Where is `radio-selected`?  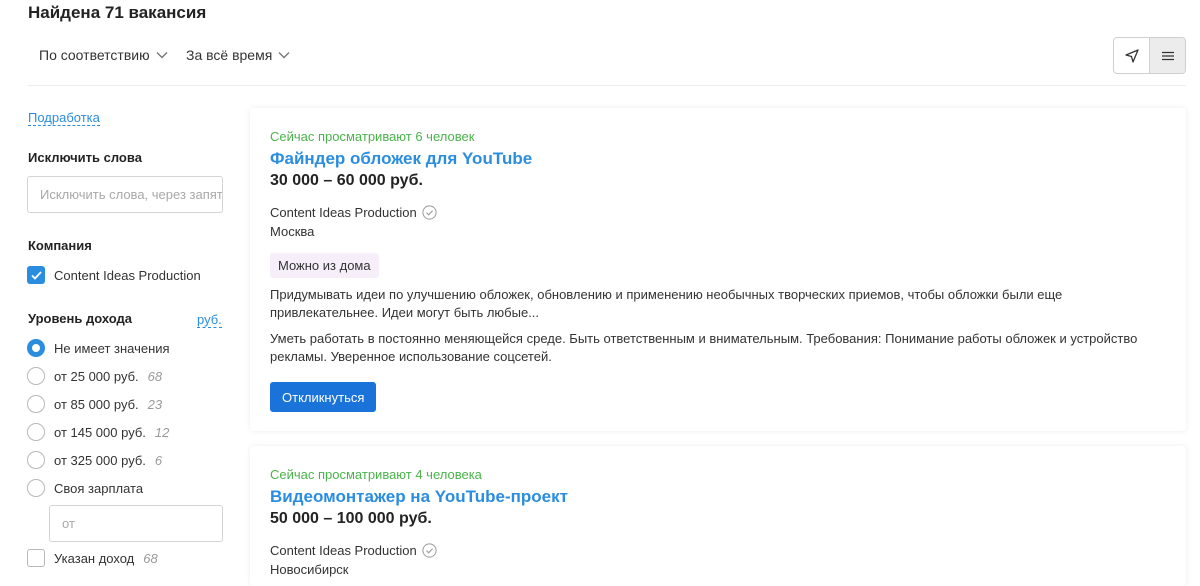 radio-selected is located at coordinates (36, 348).